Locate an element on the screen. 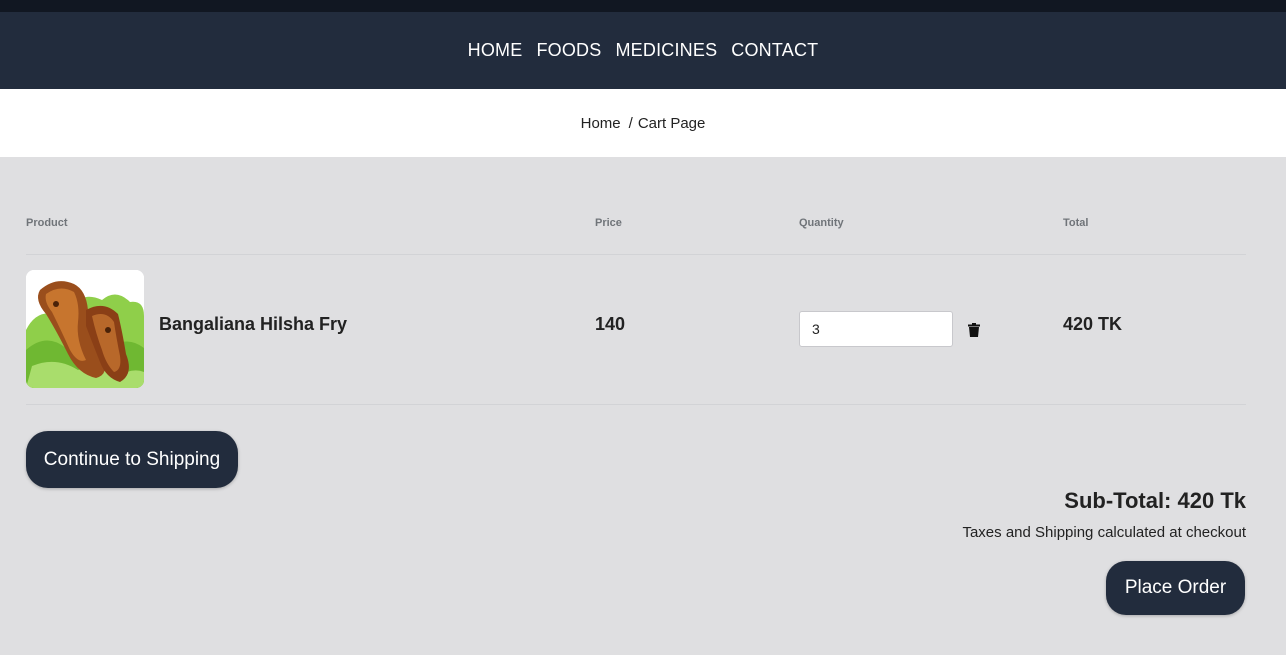 The image size is (1286, 655). nav-home: HOME is located at coordinates (495, 50).